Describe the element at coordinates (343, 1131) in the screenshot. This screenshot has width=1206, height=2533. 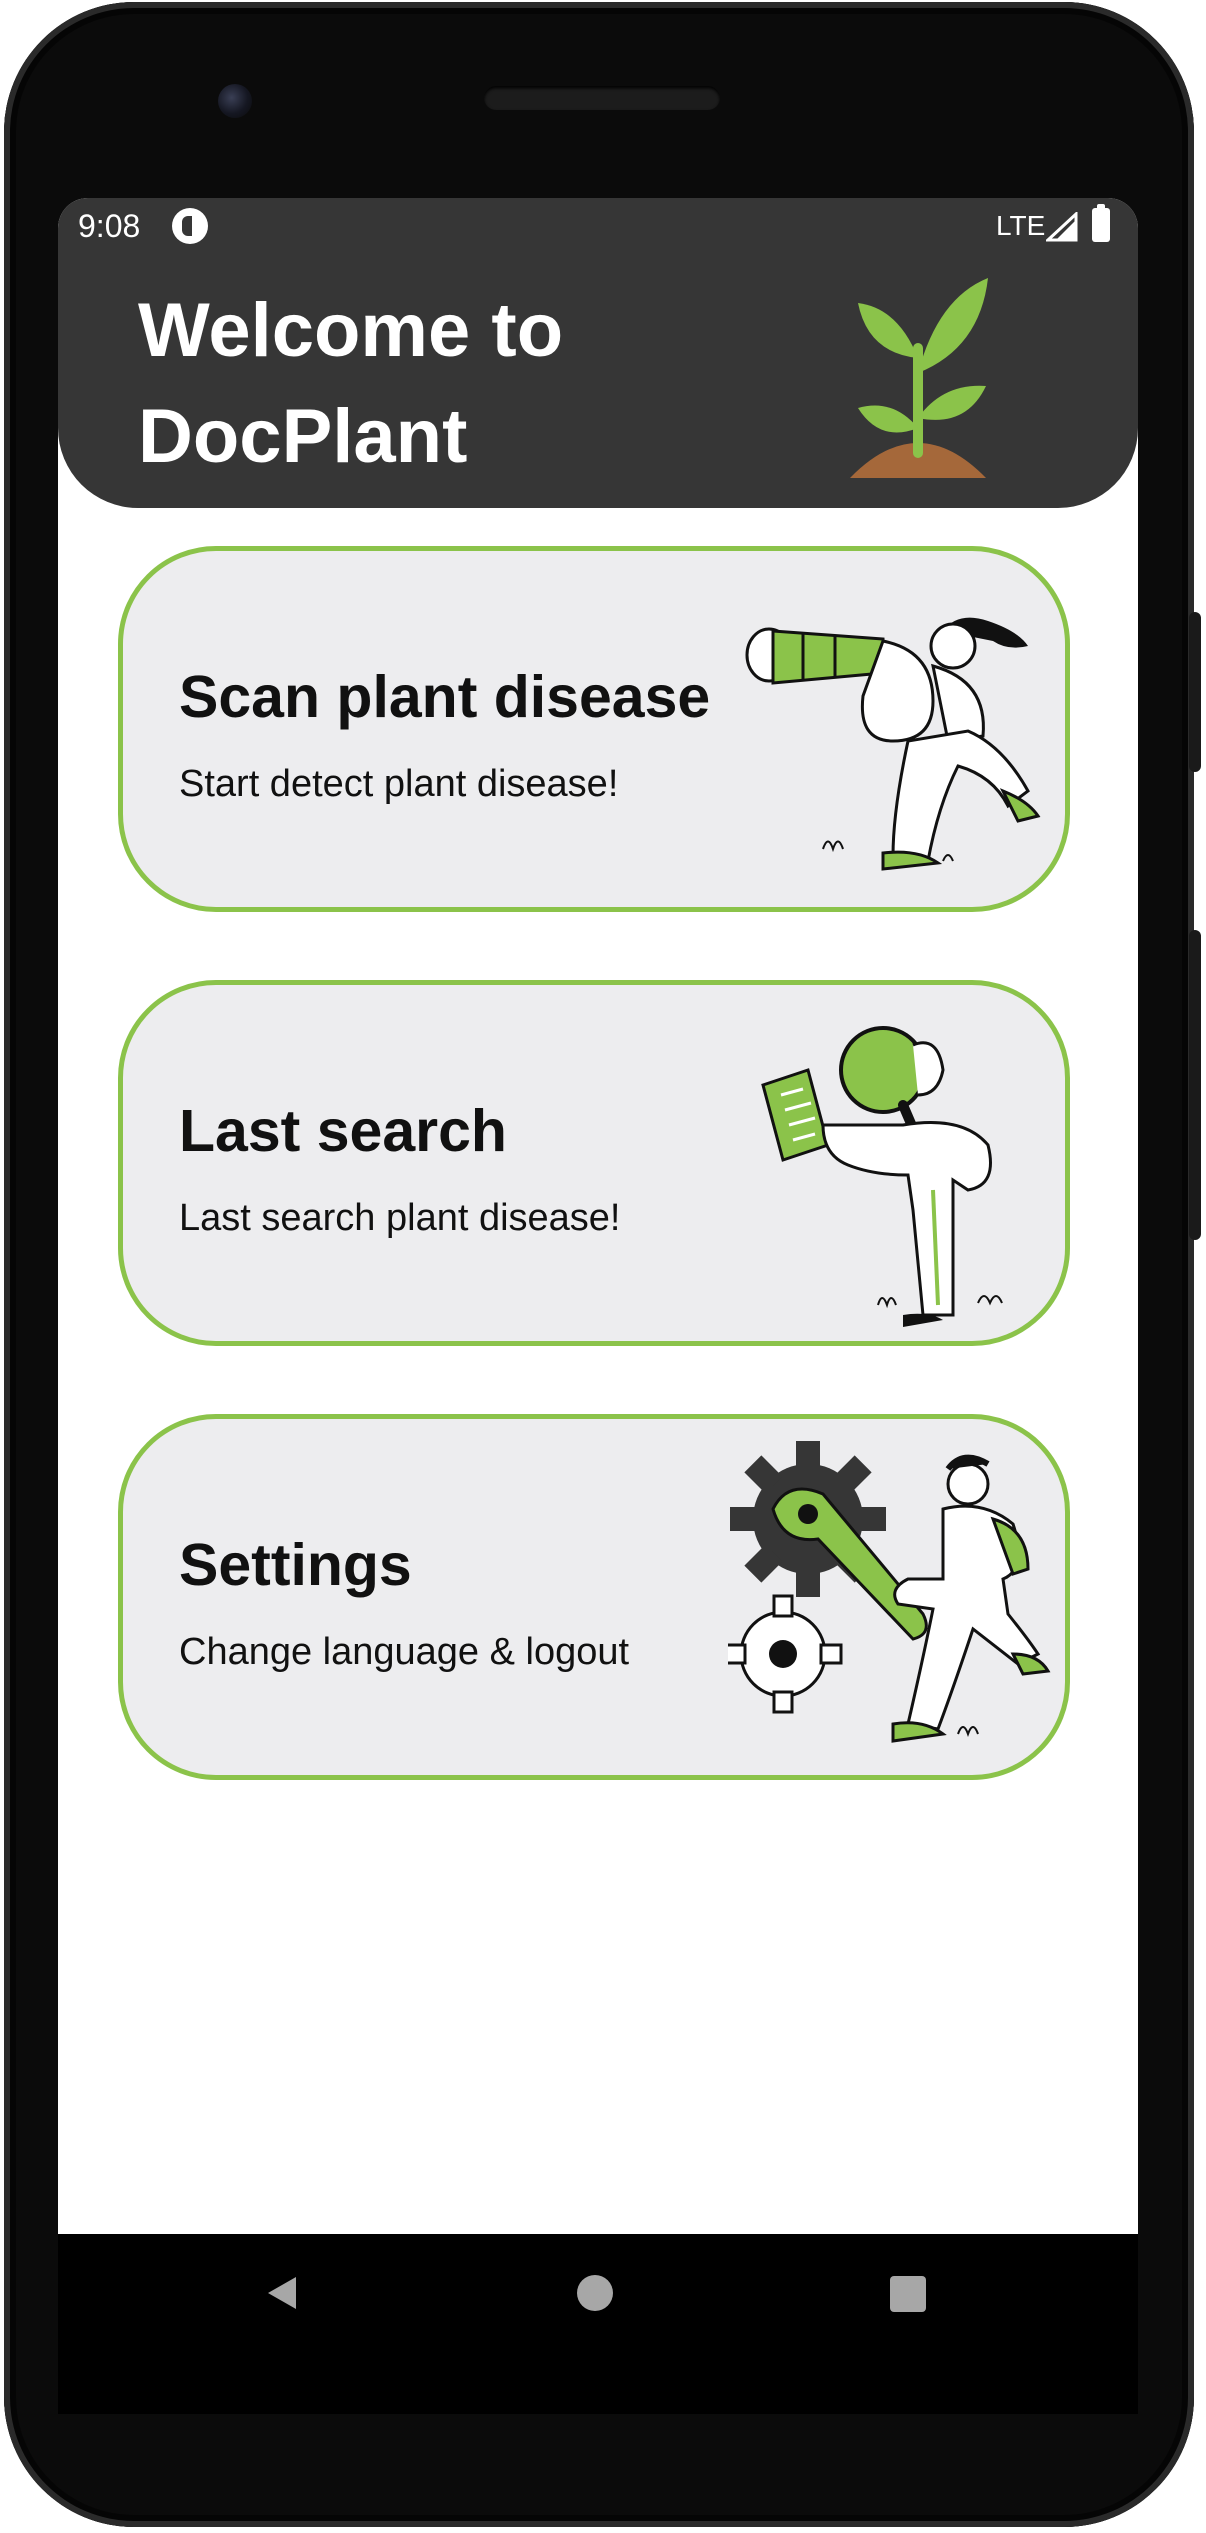
I see `card-title: Last search` at that location.